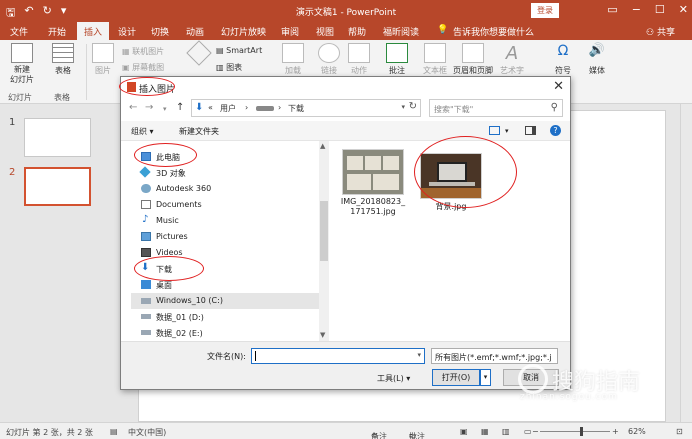 This screenshot has width=692, height=439. What do you see at coordinates (57, 137) in the screenshot?
I see `slide-thumbnail` at bounding box center [57, 137].